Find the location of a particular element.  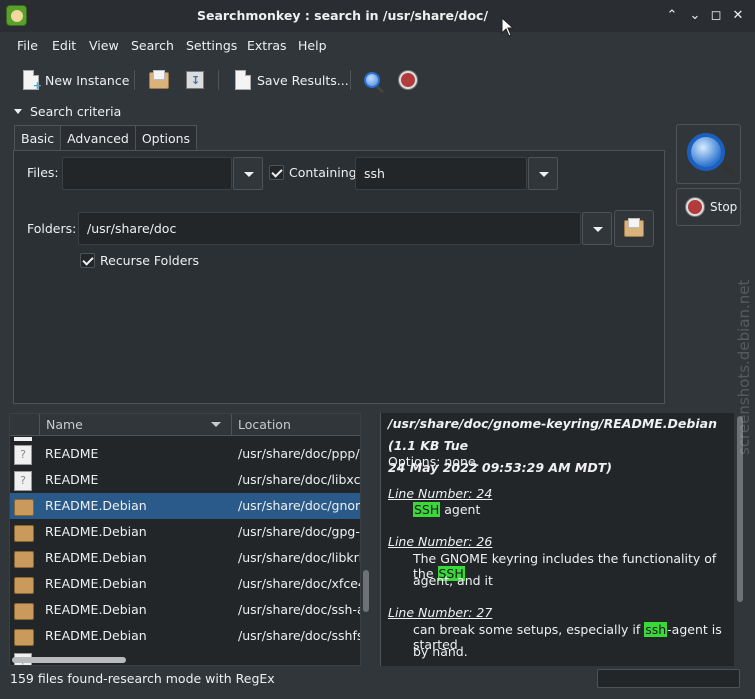

new-instance-button: + New Instance is located at coordinates (76, 80).